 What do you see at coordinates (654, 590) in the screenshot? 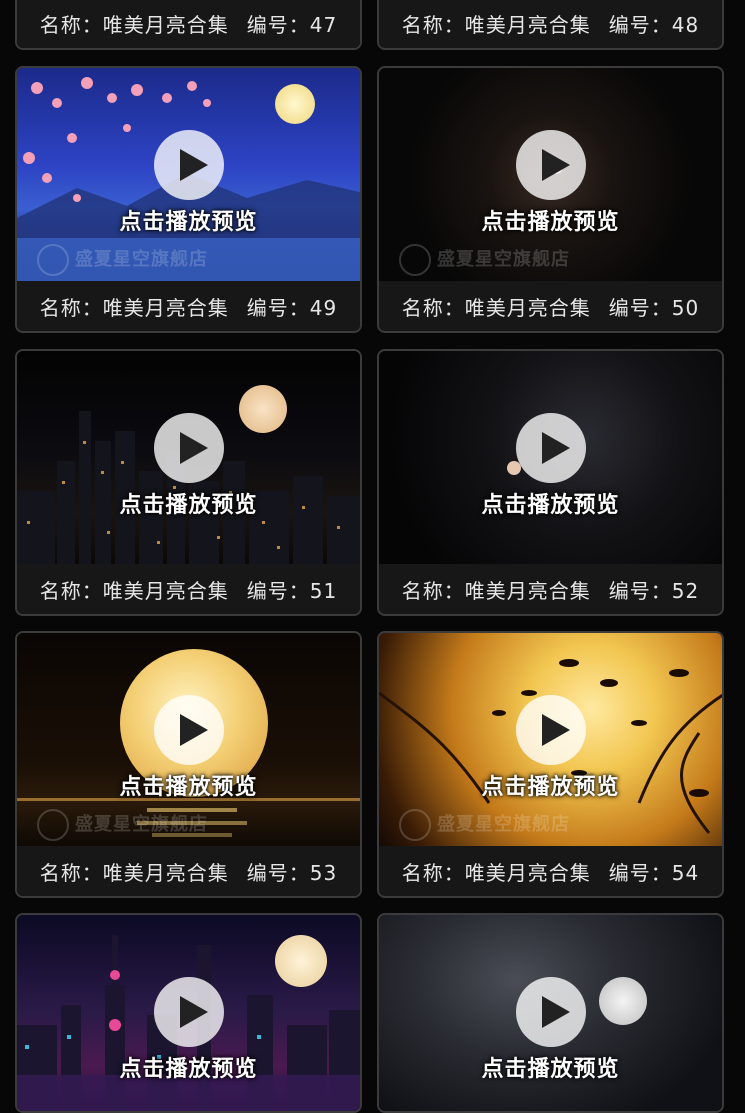
I see `card-number: 编号：52` at bounding box center [654, 590].